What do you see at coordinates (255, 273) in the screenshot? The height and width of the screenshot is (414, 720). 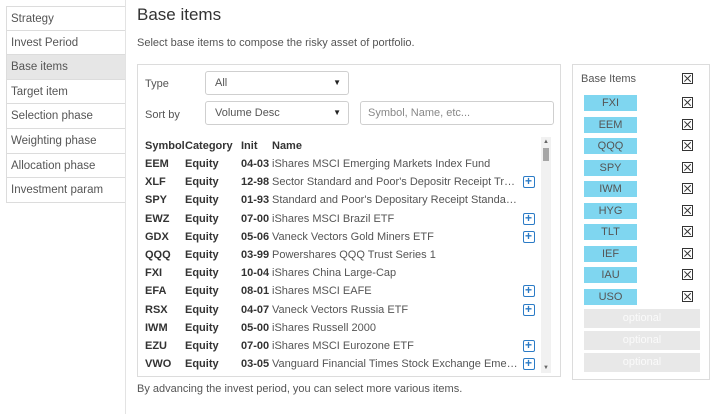 I see `cell-init: 10-04` at bounding box center [255, 273].